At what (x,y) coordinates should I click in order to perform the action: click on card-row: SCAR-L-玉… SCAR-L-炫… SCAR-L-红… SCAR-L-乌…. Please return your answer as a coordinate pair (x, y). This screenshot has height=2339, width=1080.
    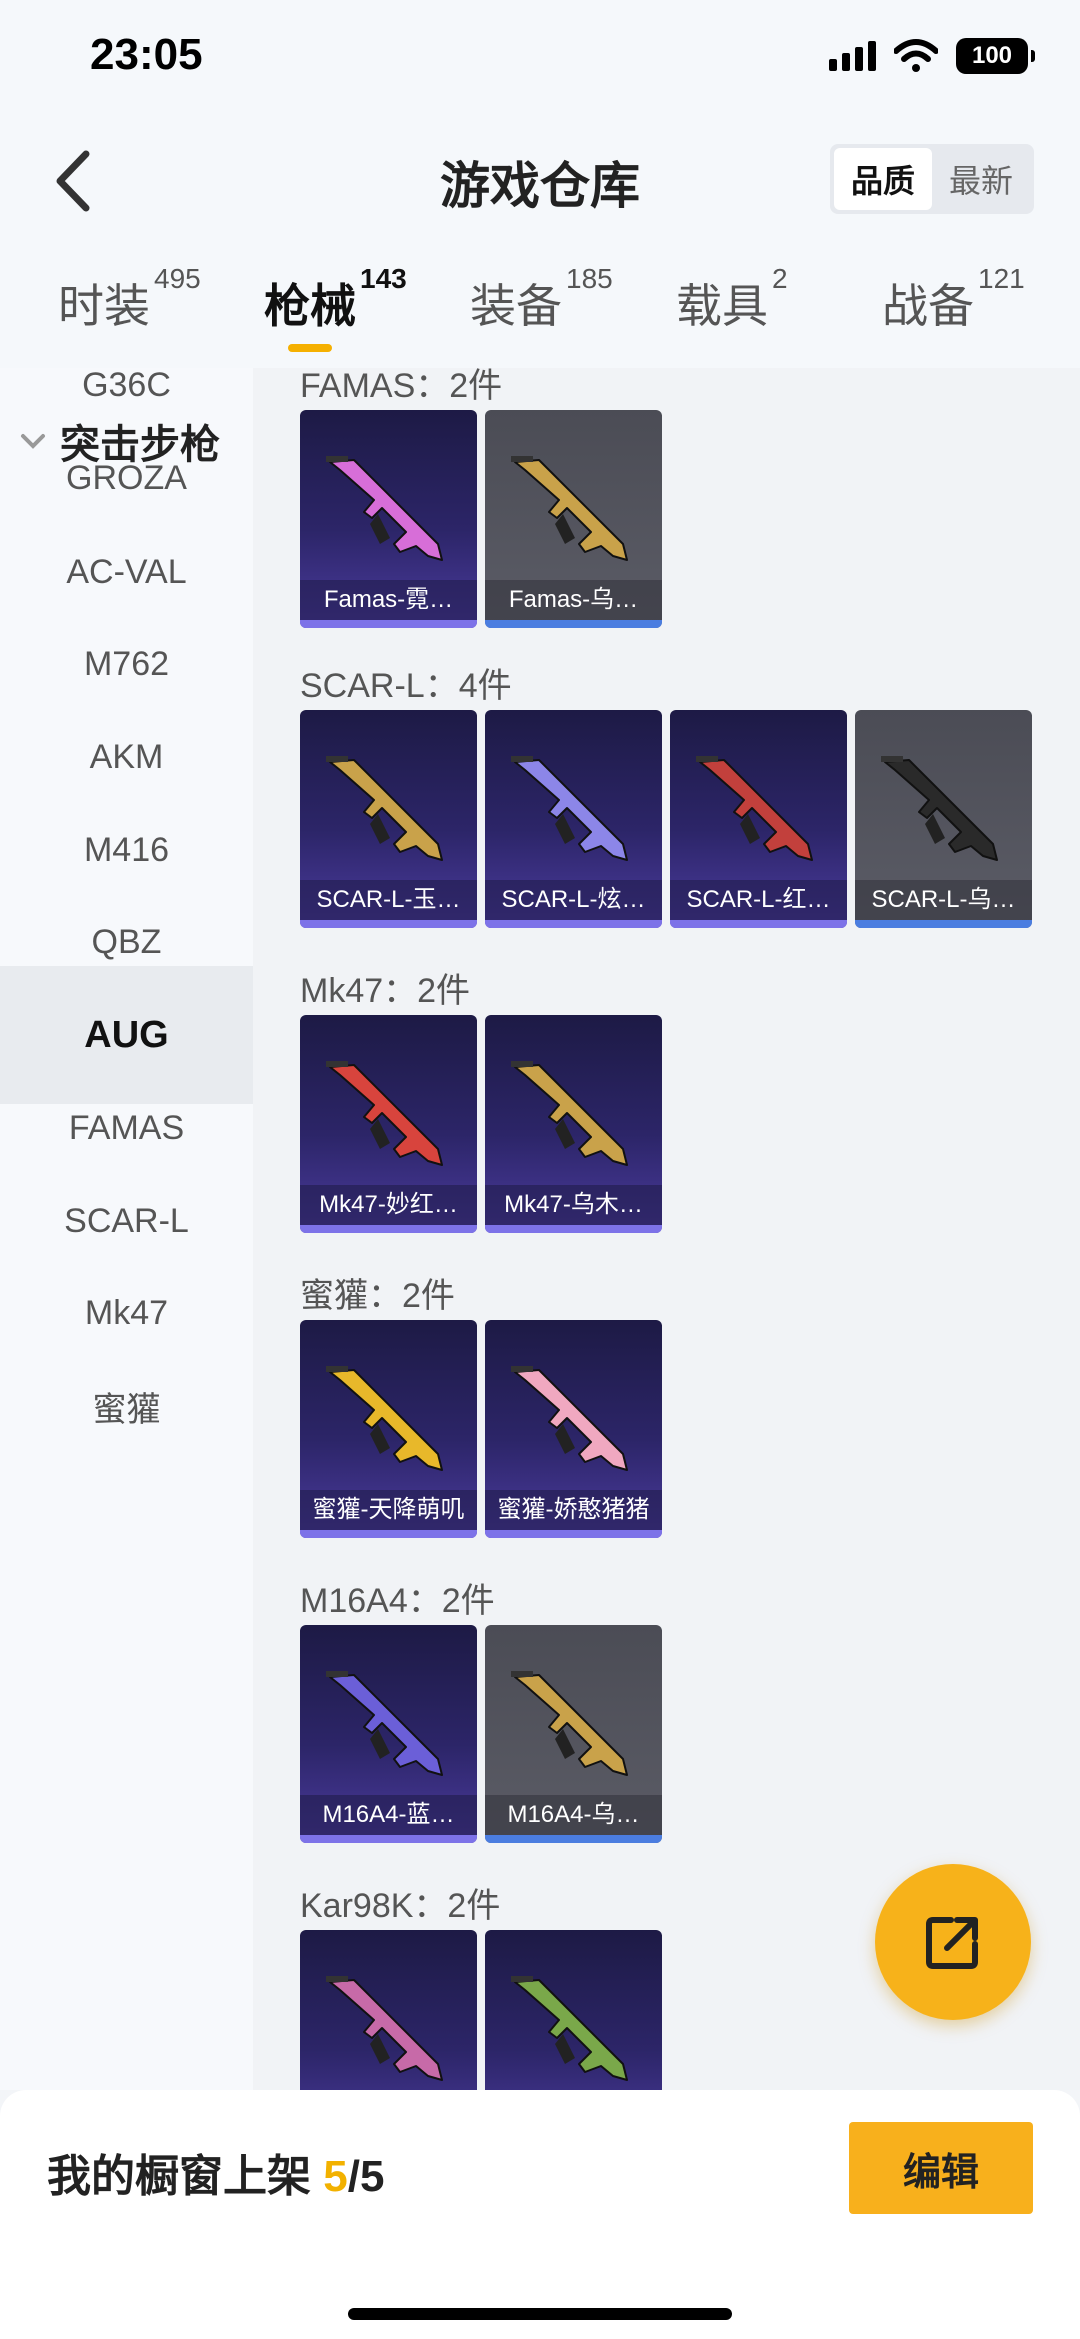
    Looking at the image, I should click on (666, 819).